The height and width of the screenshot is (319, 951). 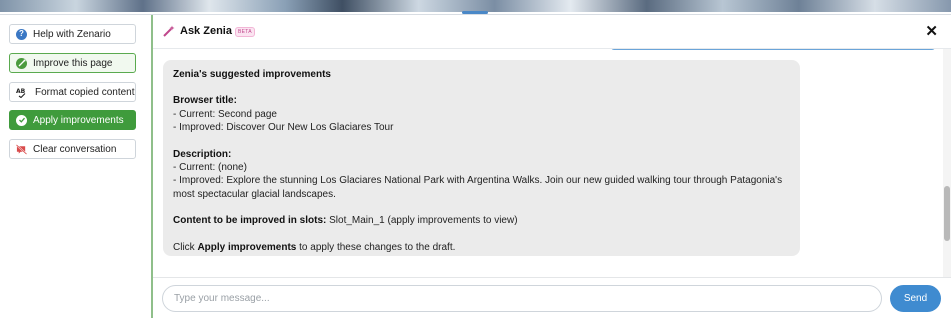 I want to click on apply-label: Apply improvements, so click(x=78, y=120).